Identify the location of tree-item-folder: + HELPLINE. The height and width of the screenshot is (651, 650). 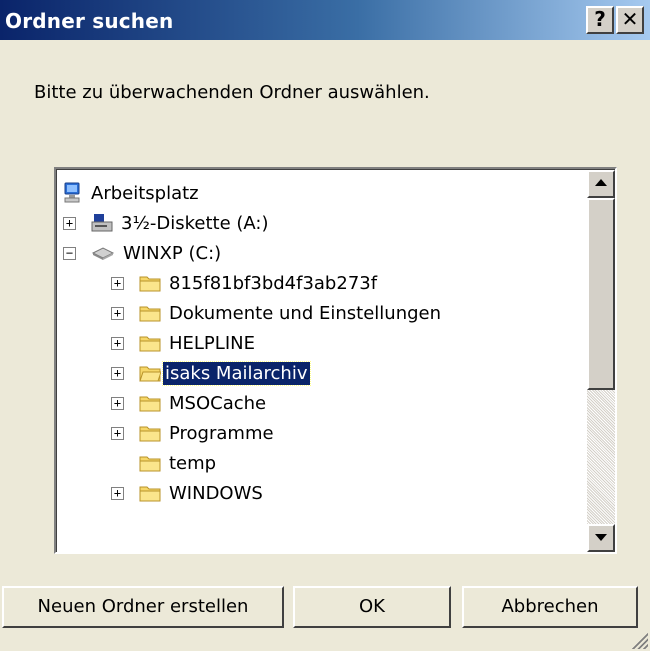
(184, 343).